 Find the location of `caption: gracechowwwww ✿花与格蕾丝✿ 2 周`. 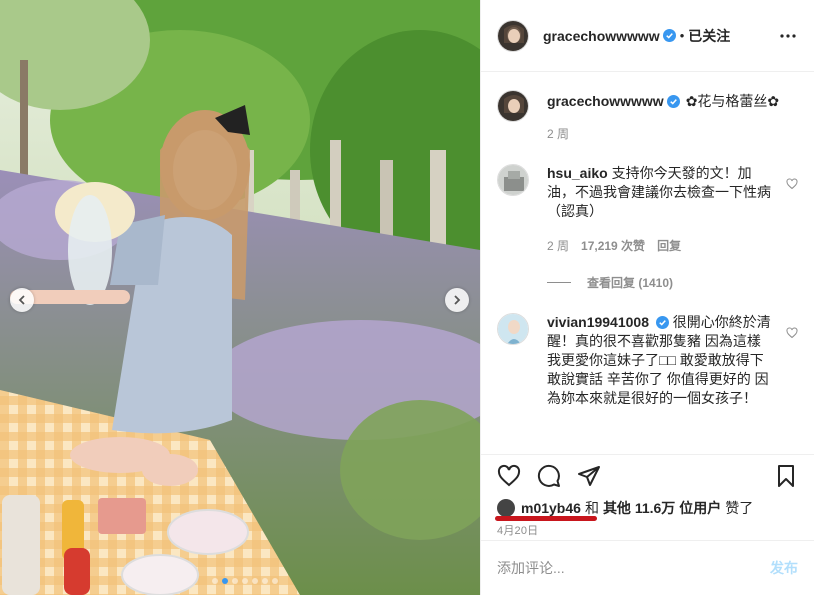

caption: gracechowwwww ✿花与格蕾丝✿ 2 周 is located at coordinates (647, 117).